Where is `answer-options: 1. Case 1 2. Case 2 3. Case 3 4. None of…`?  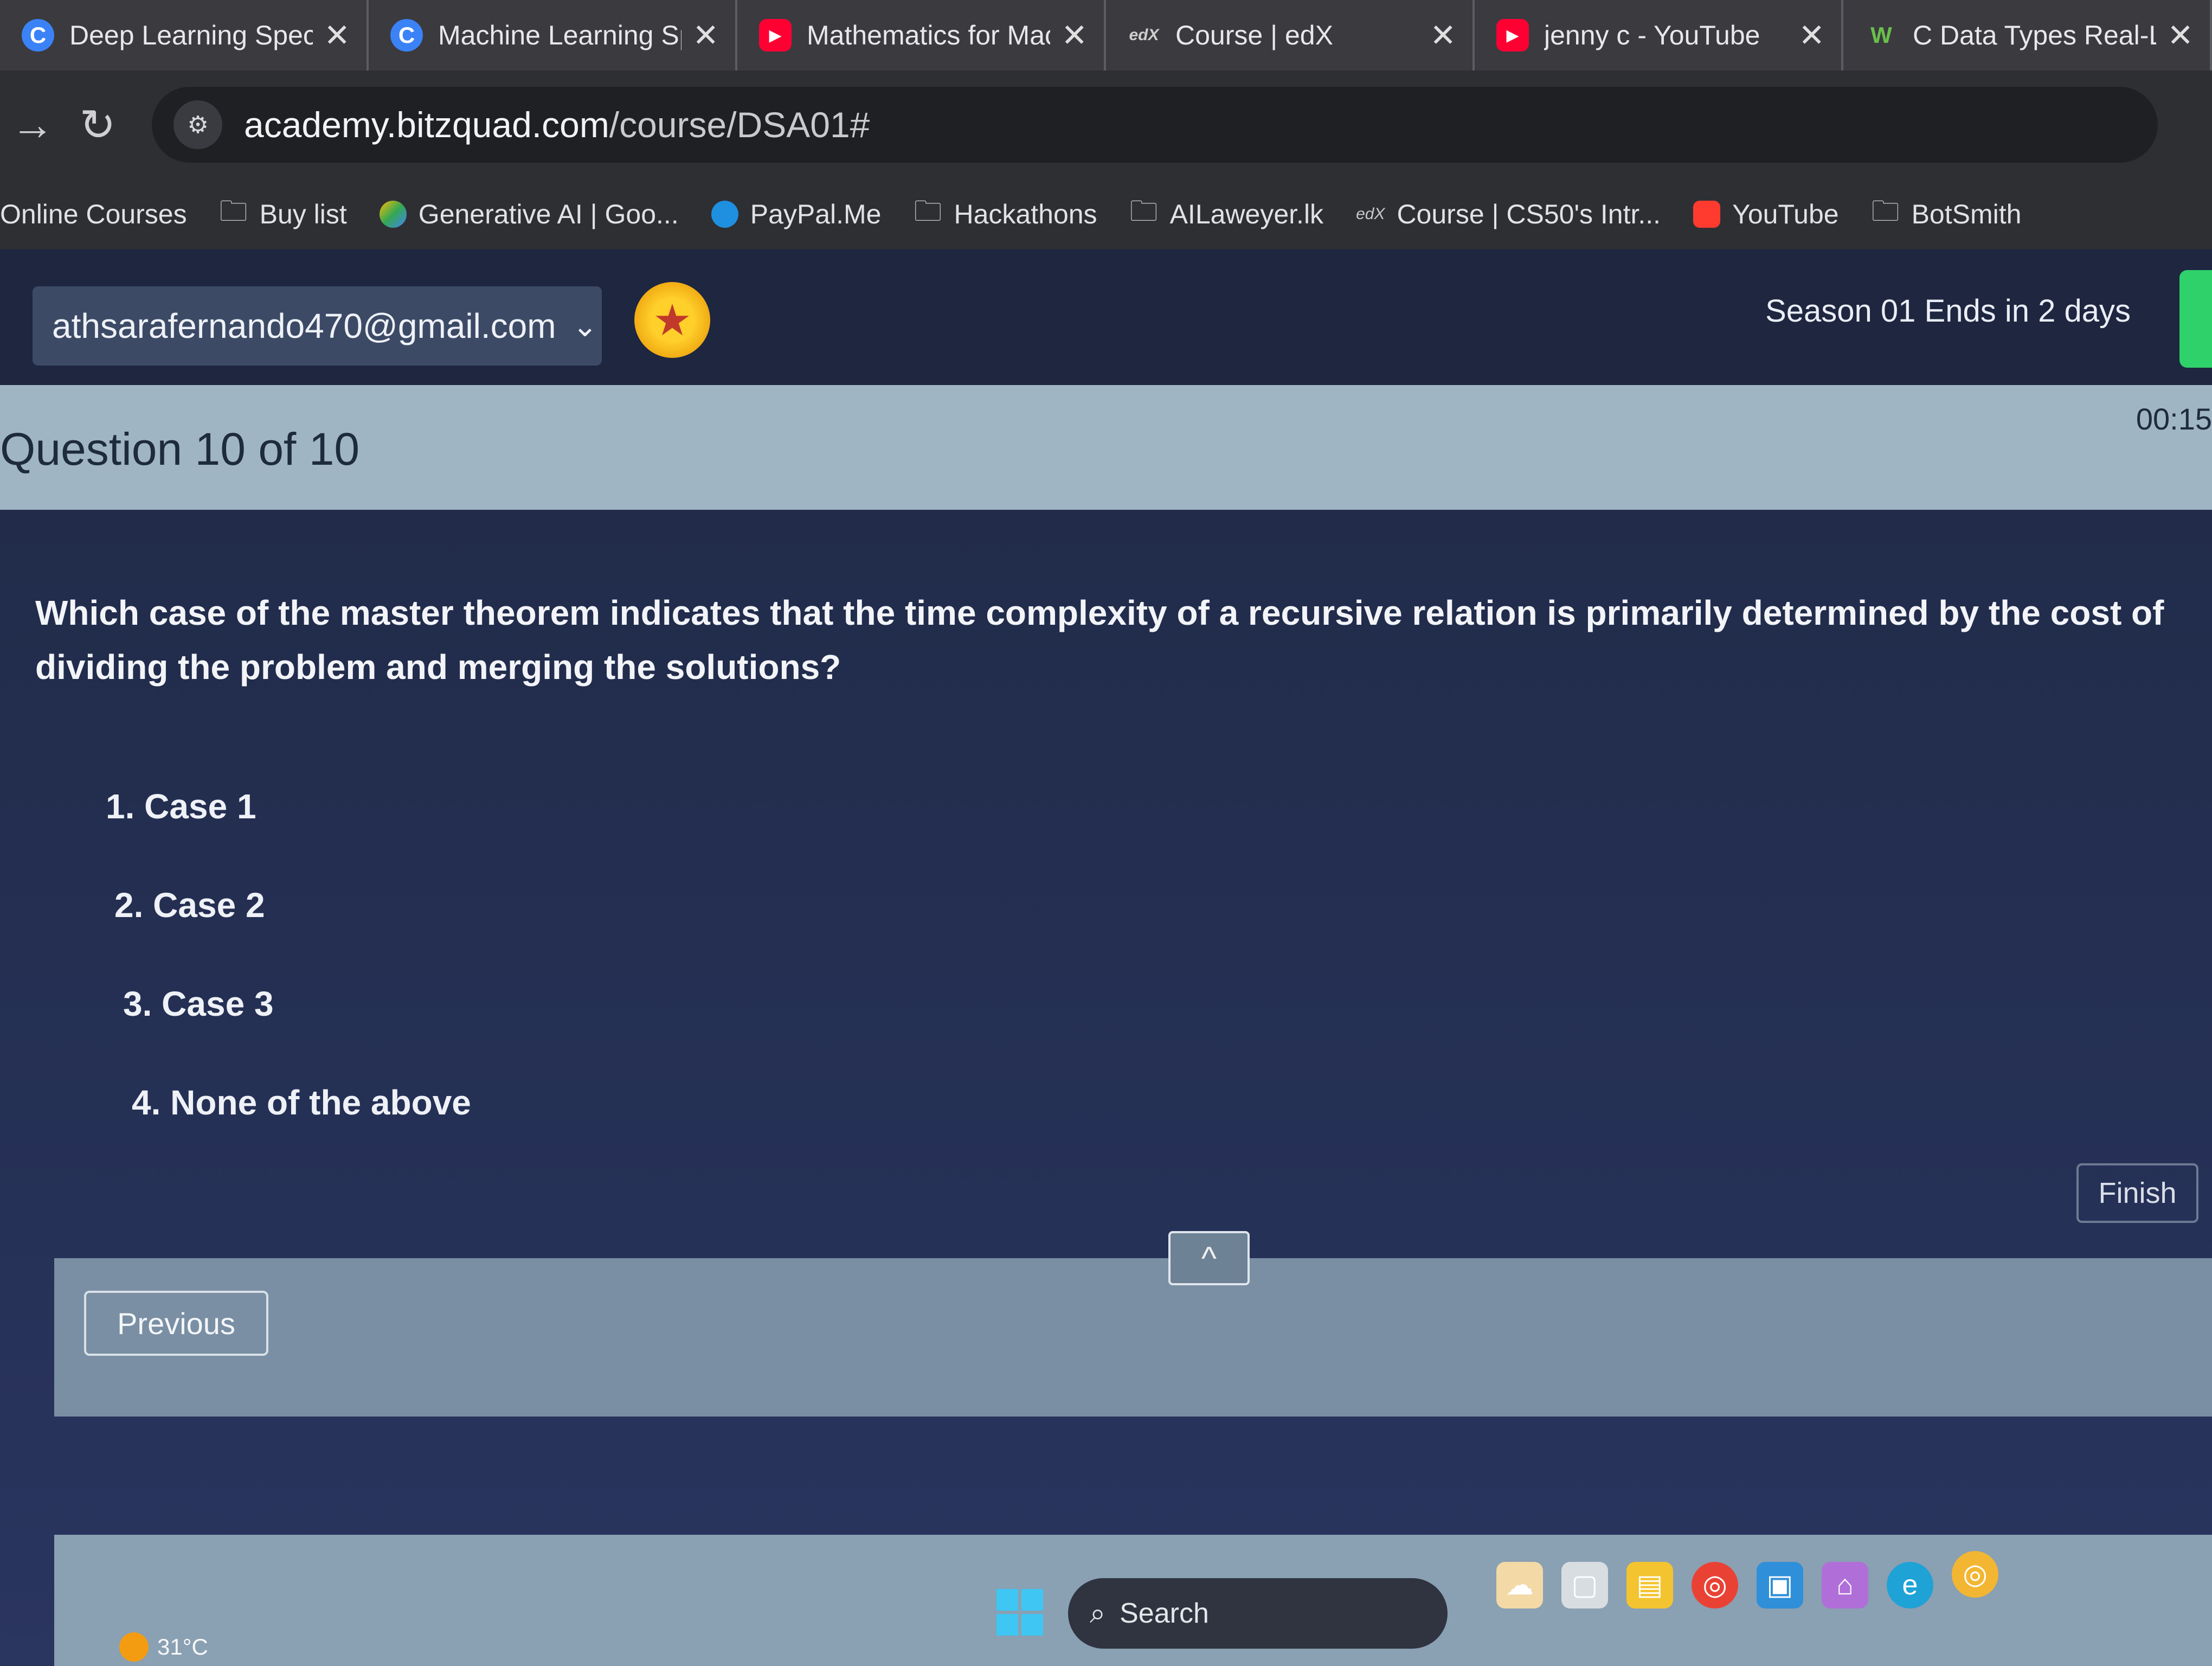
answer-options: 1. Case 1 2. Case 2 3. Case 3 4. None of… is located at coordinates (288, 983).